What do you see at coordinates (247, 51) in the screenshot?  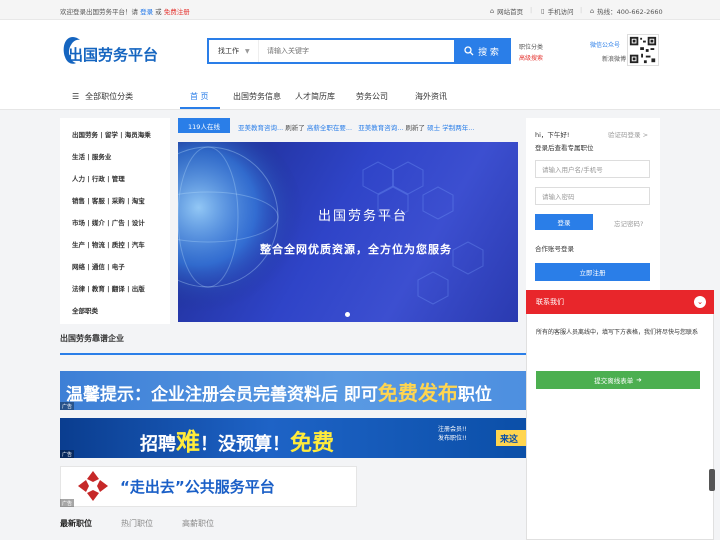 I see `caret-down-icon: ▼` at bounding box center [247, 51].